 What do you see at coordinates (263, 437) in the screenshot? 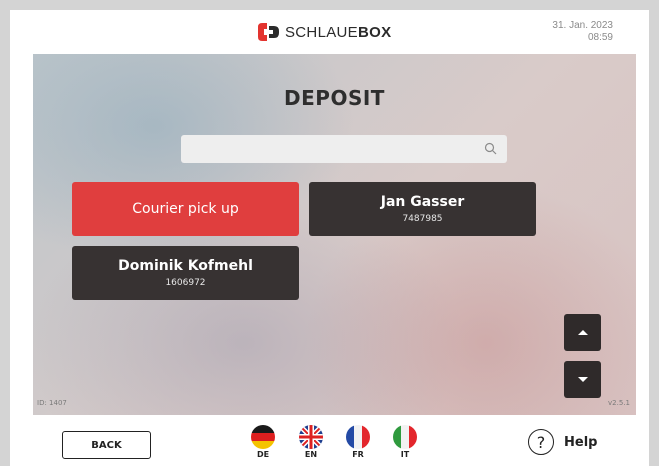
I see `germany-flag-icon` at bounding box center [263, 437].